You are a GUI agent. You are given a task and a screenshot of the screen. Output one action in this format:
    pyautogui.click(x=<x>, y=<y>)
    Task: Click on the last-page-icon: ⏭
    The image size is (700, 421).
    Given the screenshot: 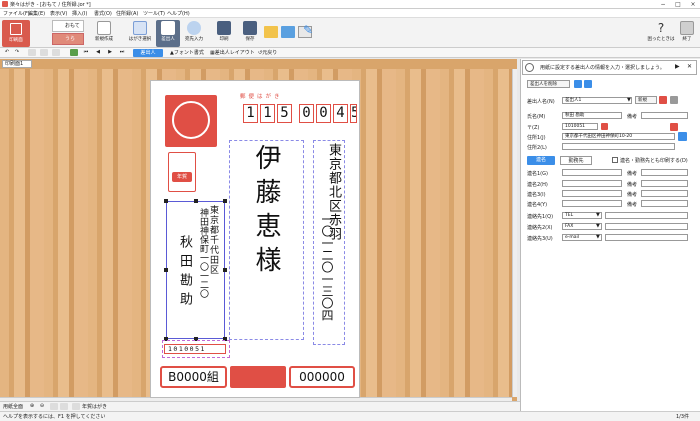 What is the action you would take?
    pyautogui.click(x=122, y=52)
    